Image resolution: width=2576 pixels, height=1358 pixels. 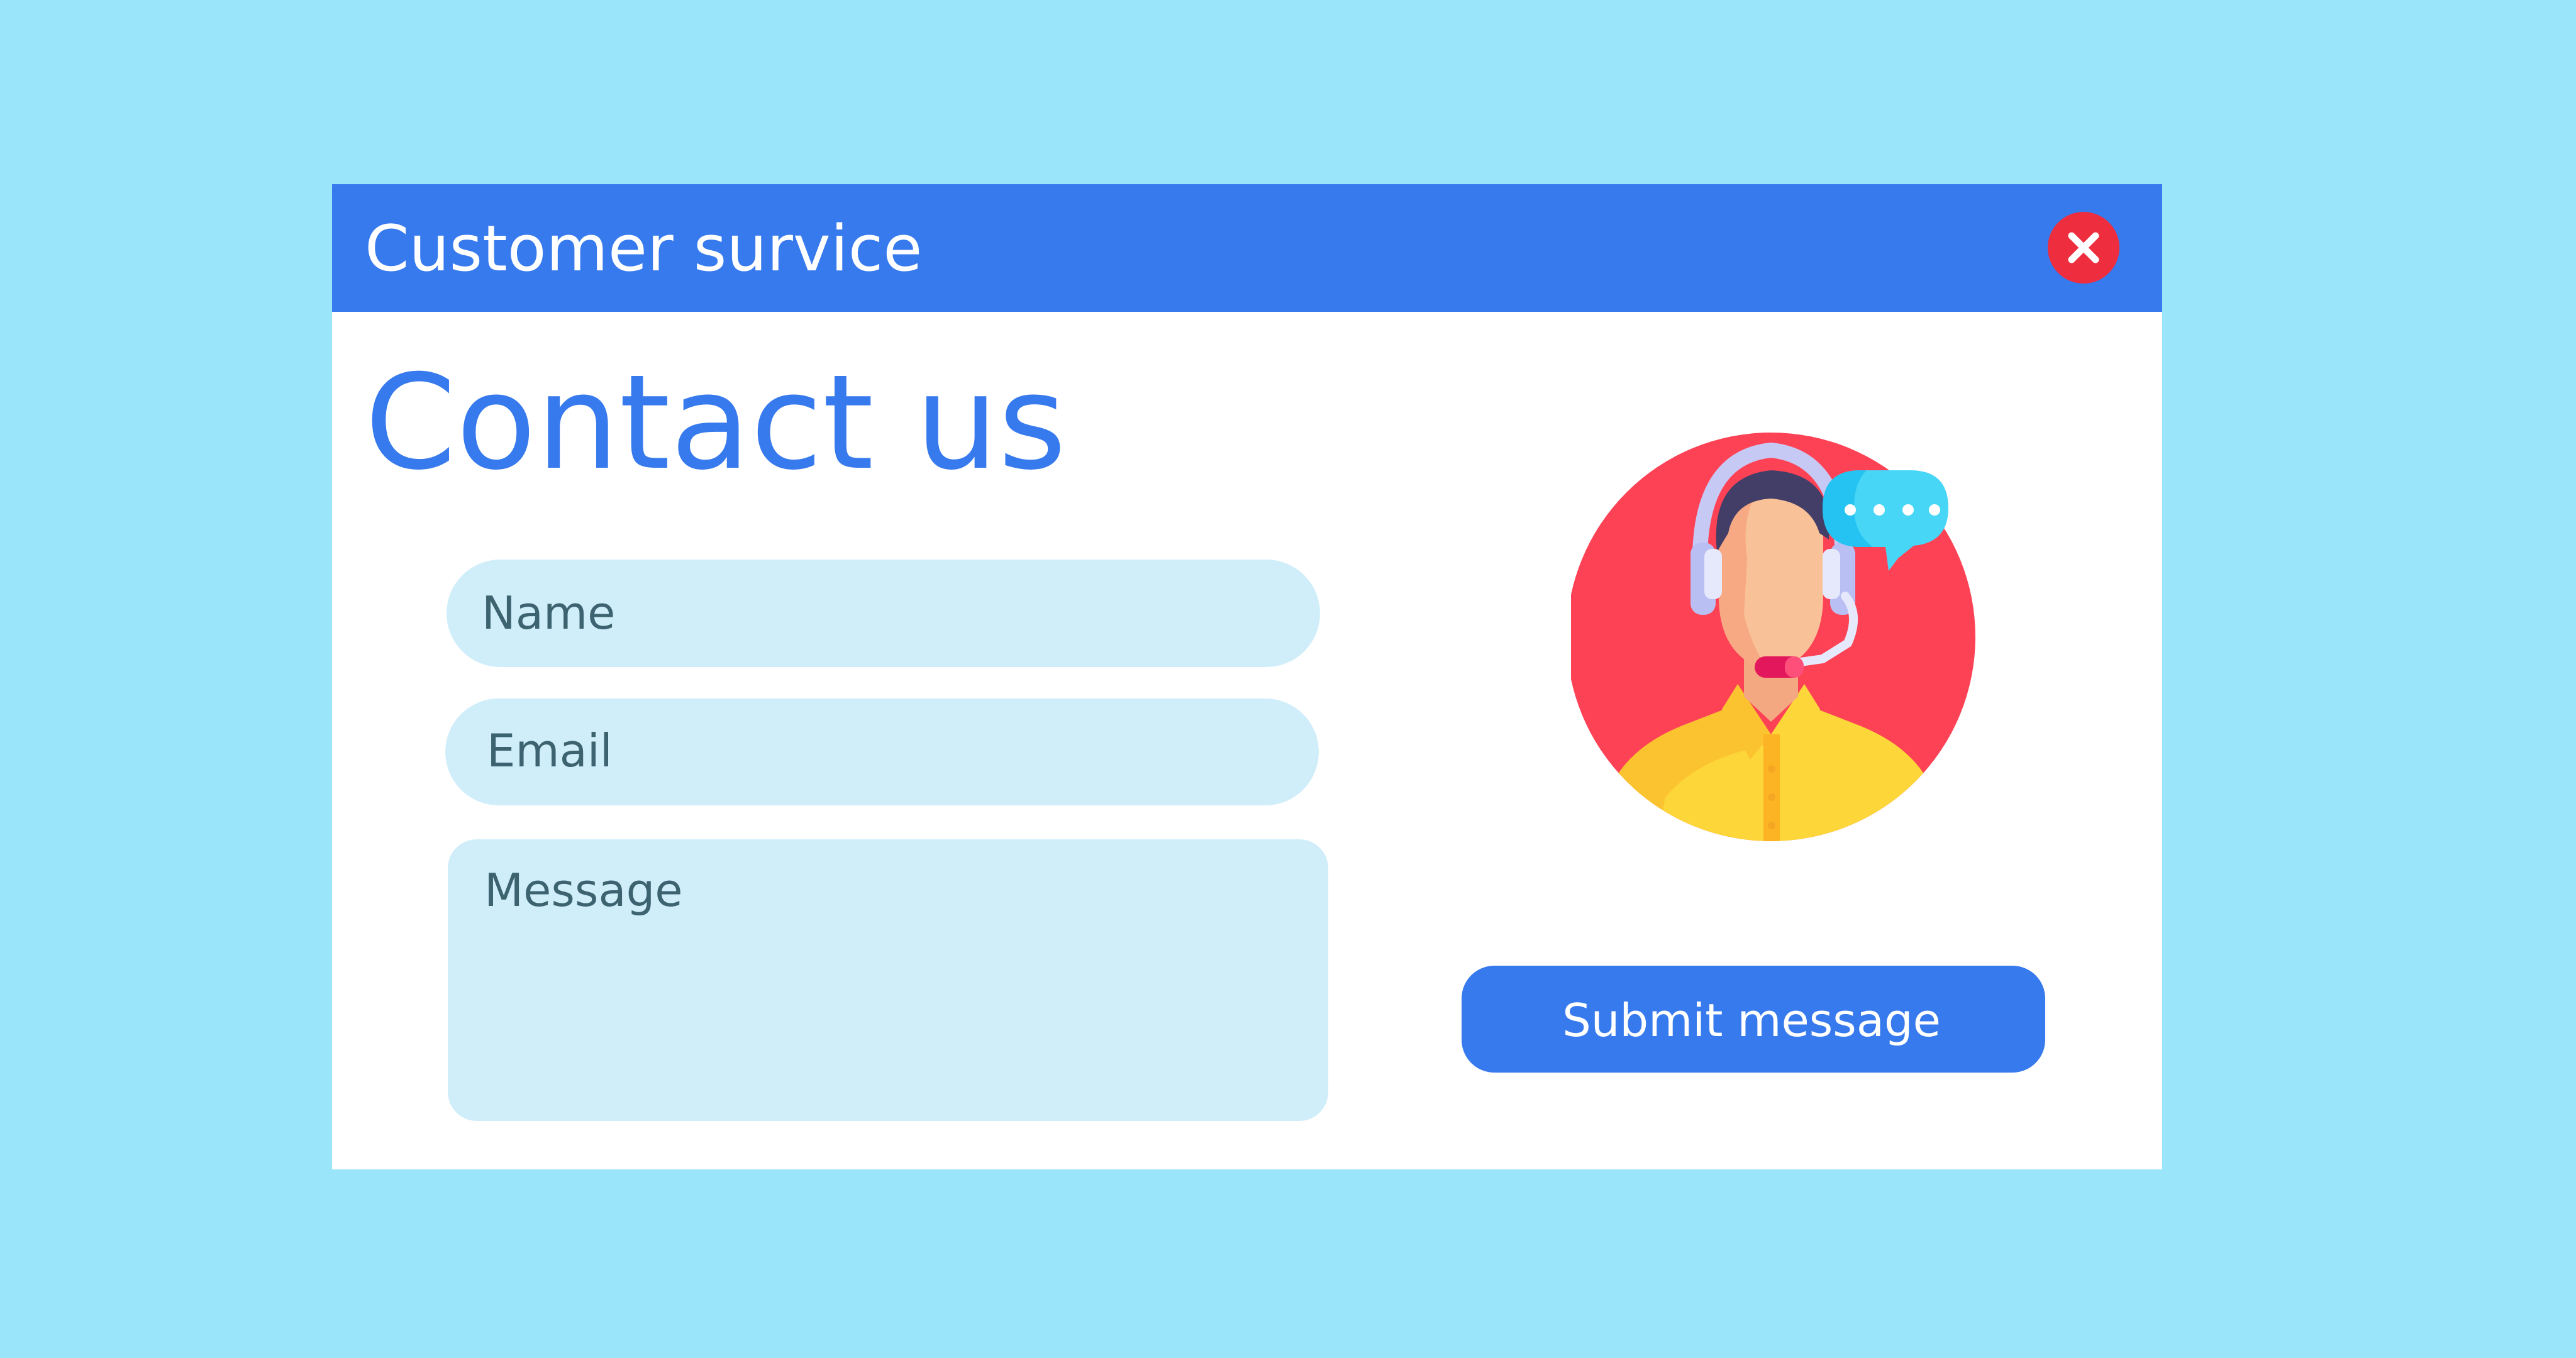 I want to click on email-field: Email, so click(x=882, y=751).